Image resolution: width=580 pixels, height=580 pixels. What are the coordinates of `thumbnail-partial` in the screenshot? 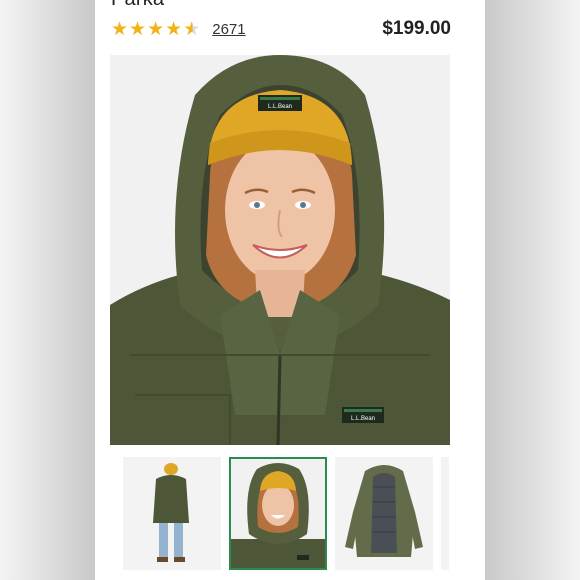 It's located at (445, 513).